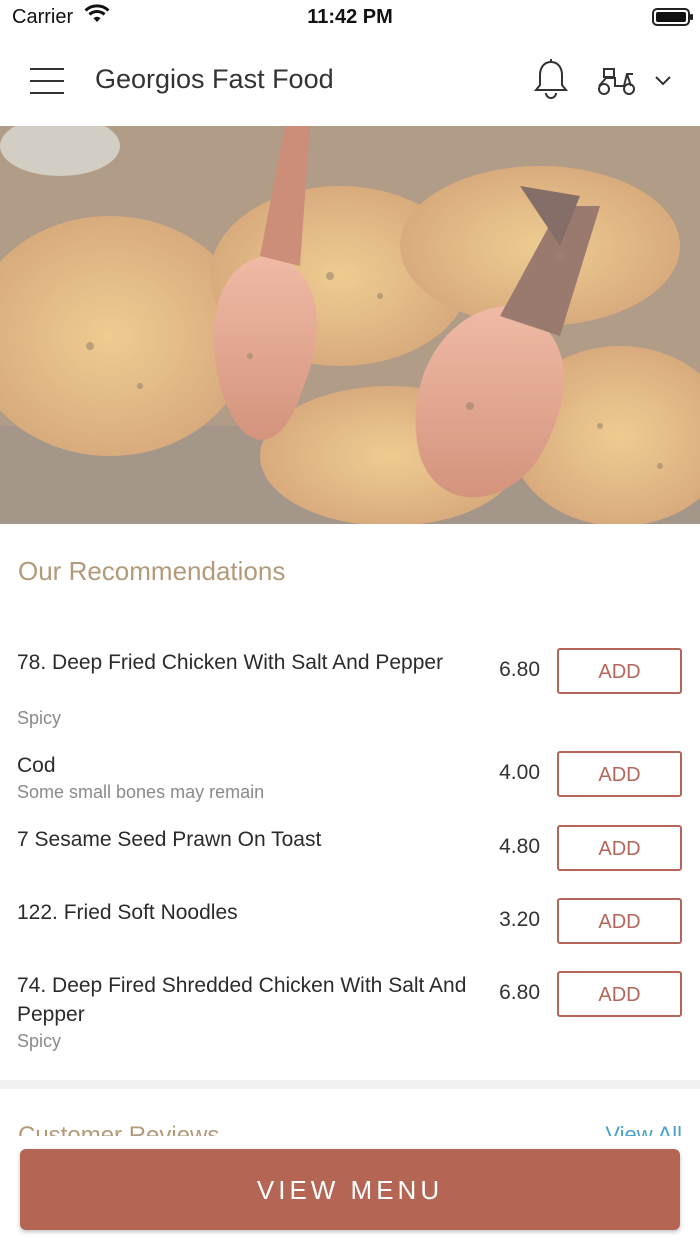 Image resolution: width=700 pixels, height=1244 pixels. Describe the element at coordinates (672, 17) in the screenshot. I see `battery-icon` at that location.